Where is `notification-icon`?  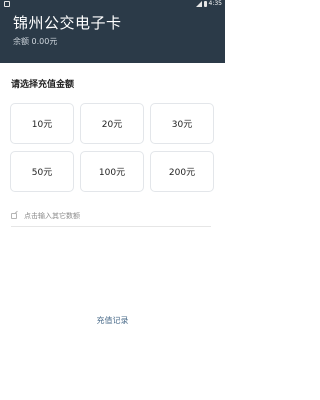
notification-icon is located at coordinates (7, 4).